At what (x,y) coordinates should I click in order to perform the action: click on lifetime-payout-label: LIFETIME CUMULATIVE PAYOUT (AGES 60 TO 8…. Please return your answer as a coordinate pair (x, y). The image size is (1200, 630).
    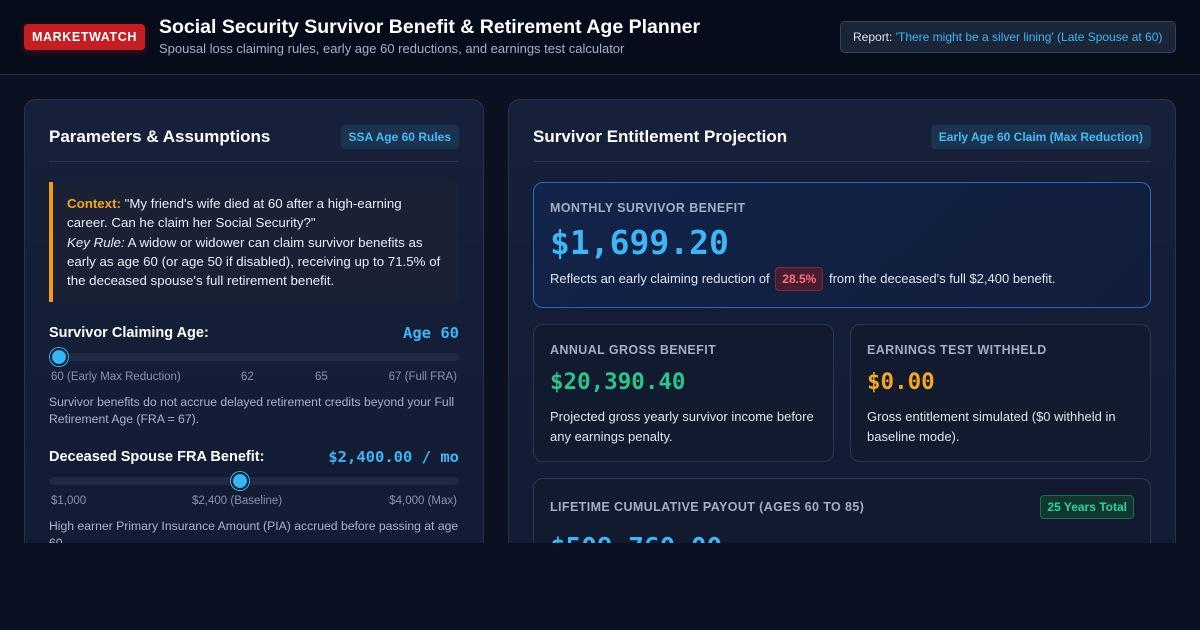
    Looking at the image, I should click on (707, 507).